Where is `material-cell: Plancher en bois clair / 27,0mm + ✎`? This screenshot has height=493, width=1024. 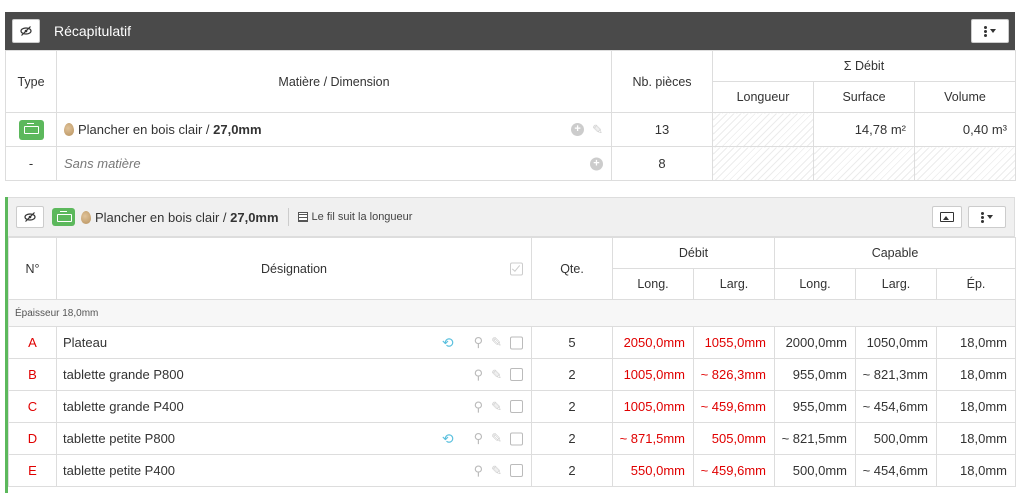 material-cell: Plancher en bois clair / 27,0mm + ✎ is located at coordinates (334, 129).